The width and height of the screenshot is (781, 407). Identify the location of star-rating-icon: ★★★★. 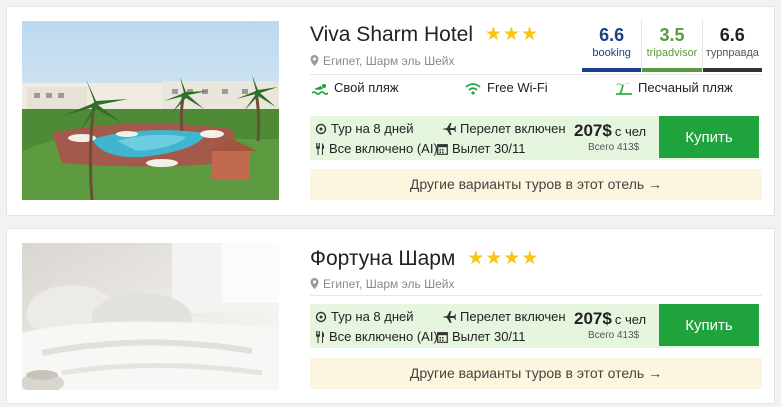
(503, 258).